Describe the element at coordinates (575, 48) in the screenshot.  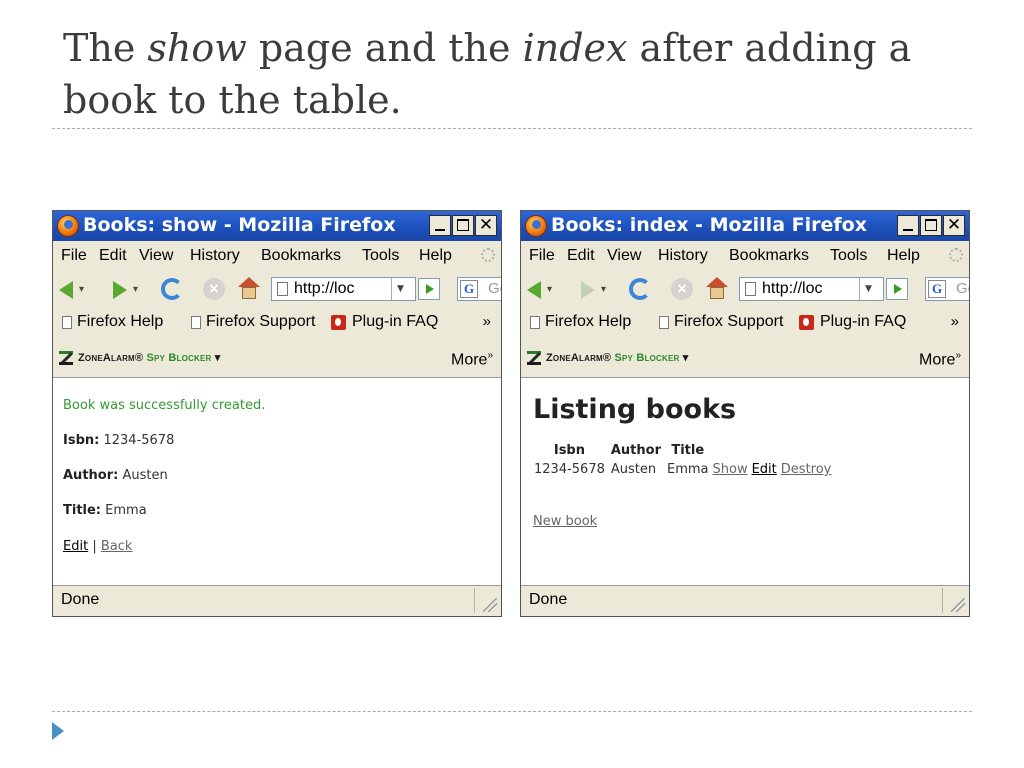
I see `slide-title-index: index` at that location.